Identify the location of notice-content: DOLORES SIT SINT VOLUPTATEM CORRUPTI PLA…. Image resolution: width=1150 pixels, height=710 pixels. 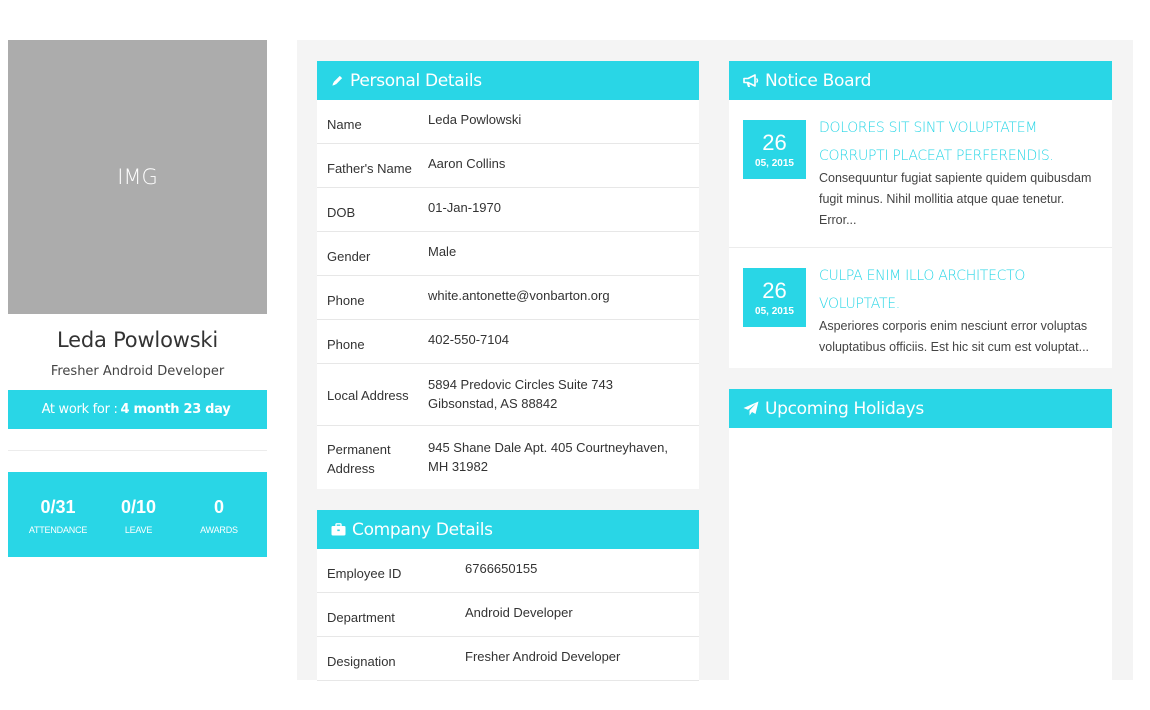
(958, 183).